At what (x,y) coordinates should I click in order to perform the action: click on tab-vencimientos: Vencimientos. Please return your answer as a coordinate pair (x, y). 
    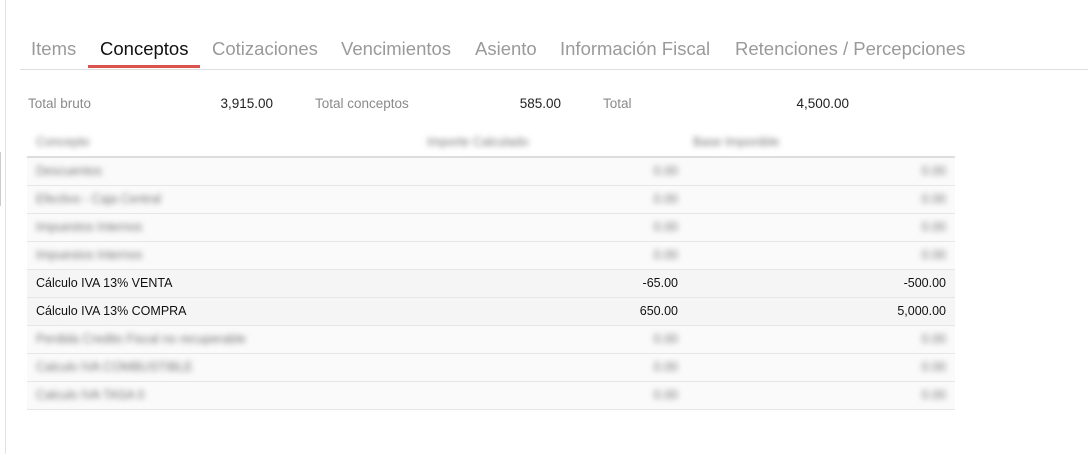
    Looking at the image, I should click on (396, 49).